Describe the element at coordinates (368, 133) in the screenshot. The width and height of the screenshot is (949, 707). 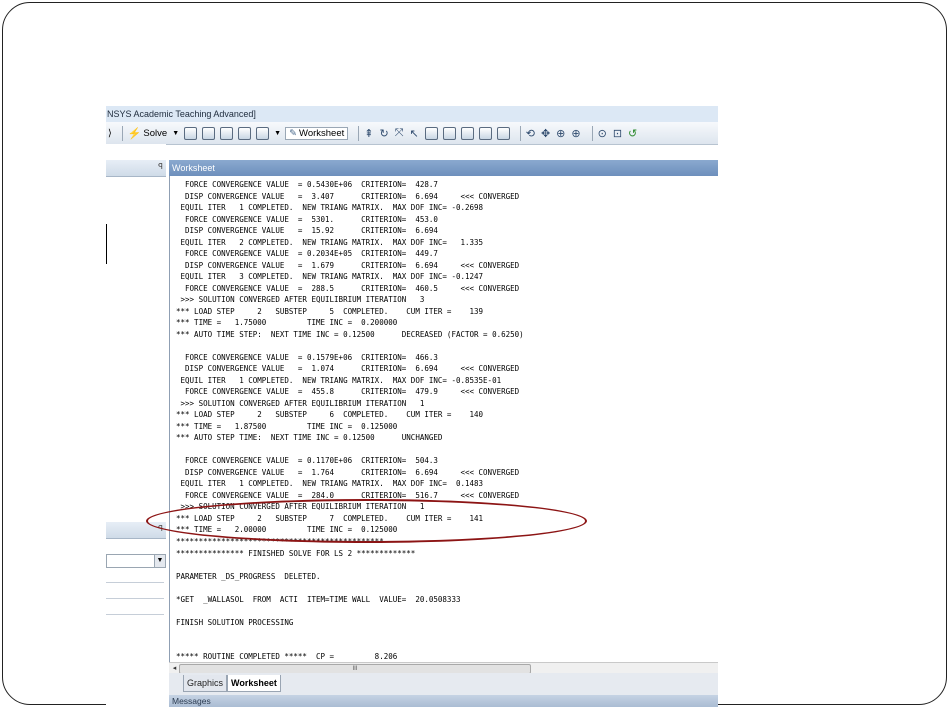
I see `normal-to-icon: ⇞` at that location.